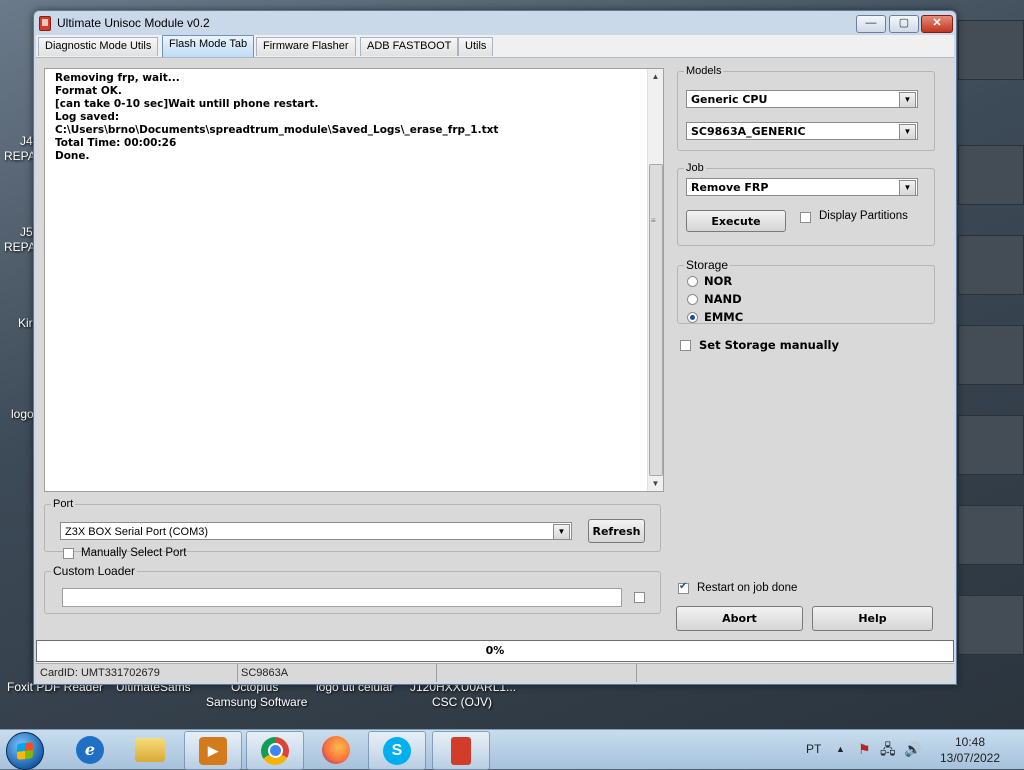 The image size is (1024, 770). I want to click on language-indicator: PT, so click(813, 749).